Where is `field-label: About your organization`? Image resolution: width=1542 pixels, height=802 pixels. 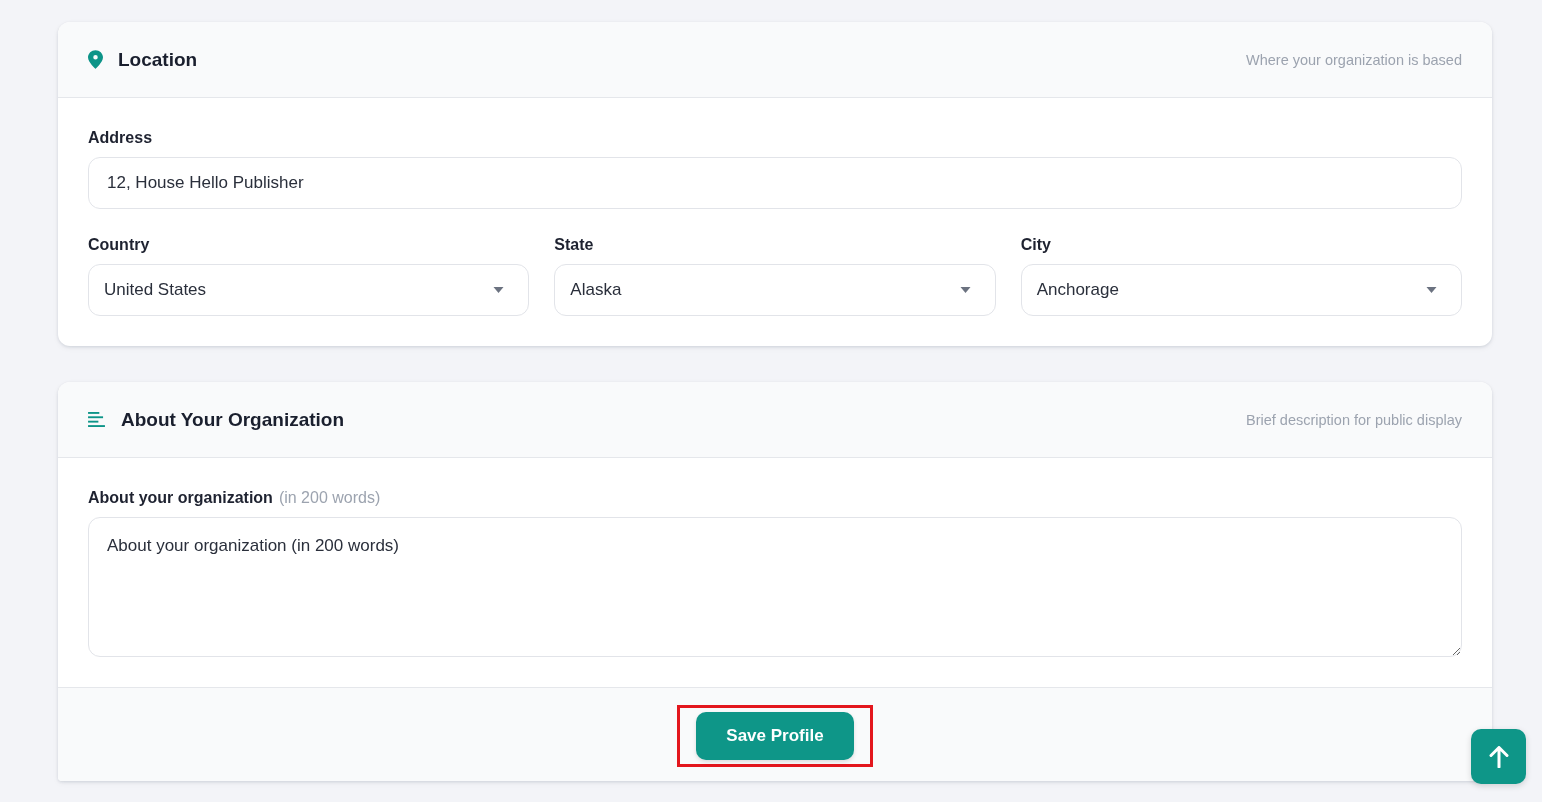
field-label: About your organization is located at coordinates (180, 498).